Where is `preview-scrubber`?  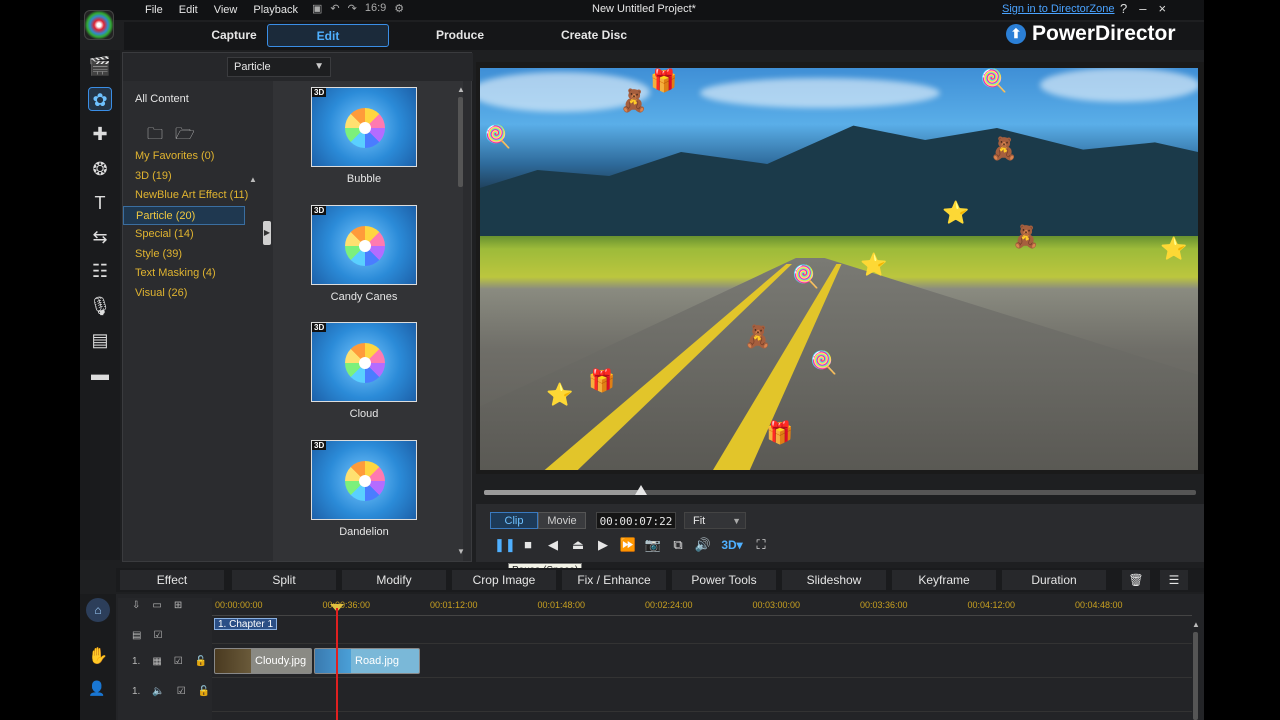
preview-scrubber is located at coordinates (840, 490).